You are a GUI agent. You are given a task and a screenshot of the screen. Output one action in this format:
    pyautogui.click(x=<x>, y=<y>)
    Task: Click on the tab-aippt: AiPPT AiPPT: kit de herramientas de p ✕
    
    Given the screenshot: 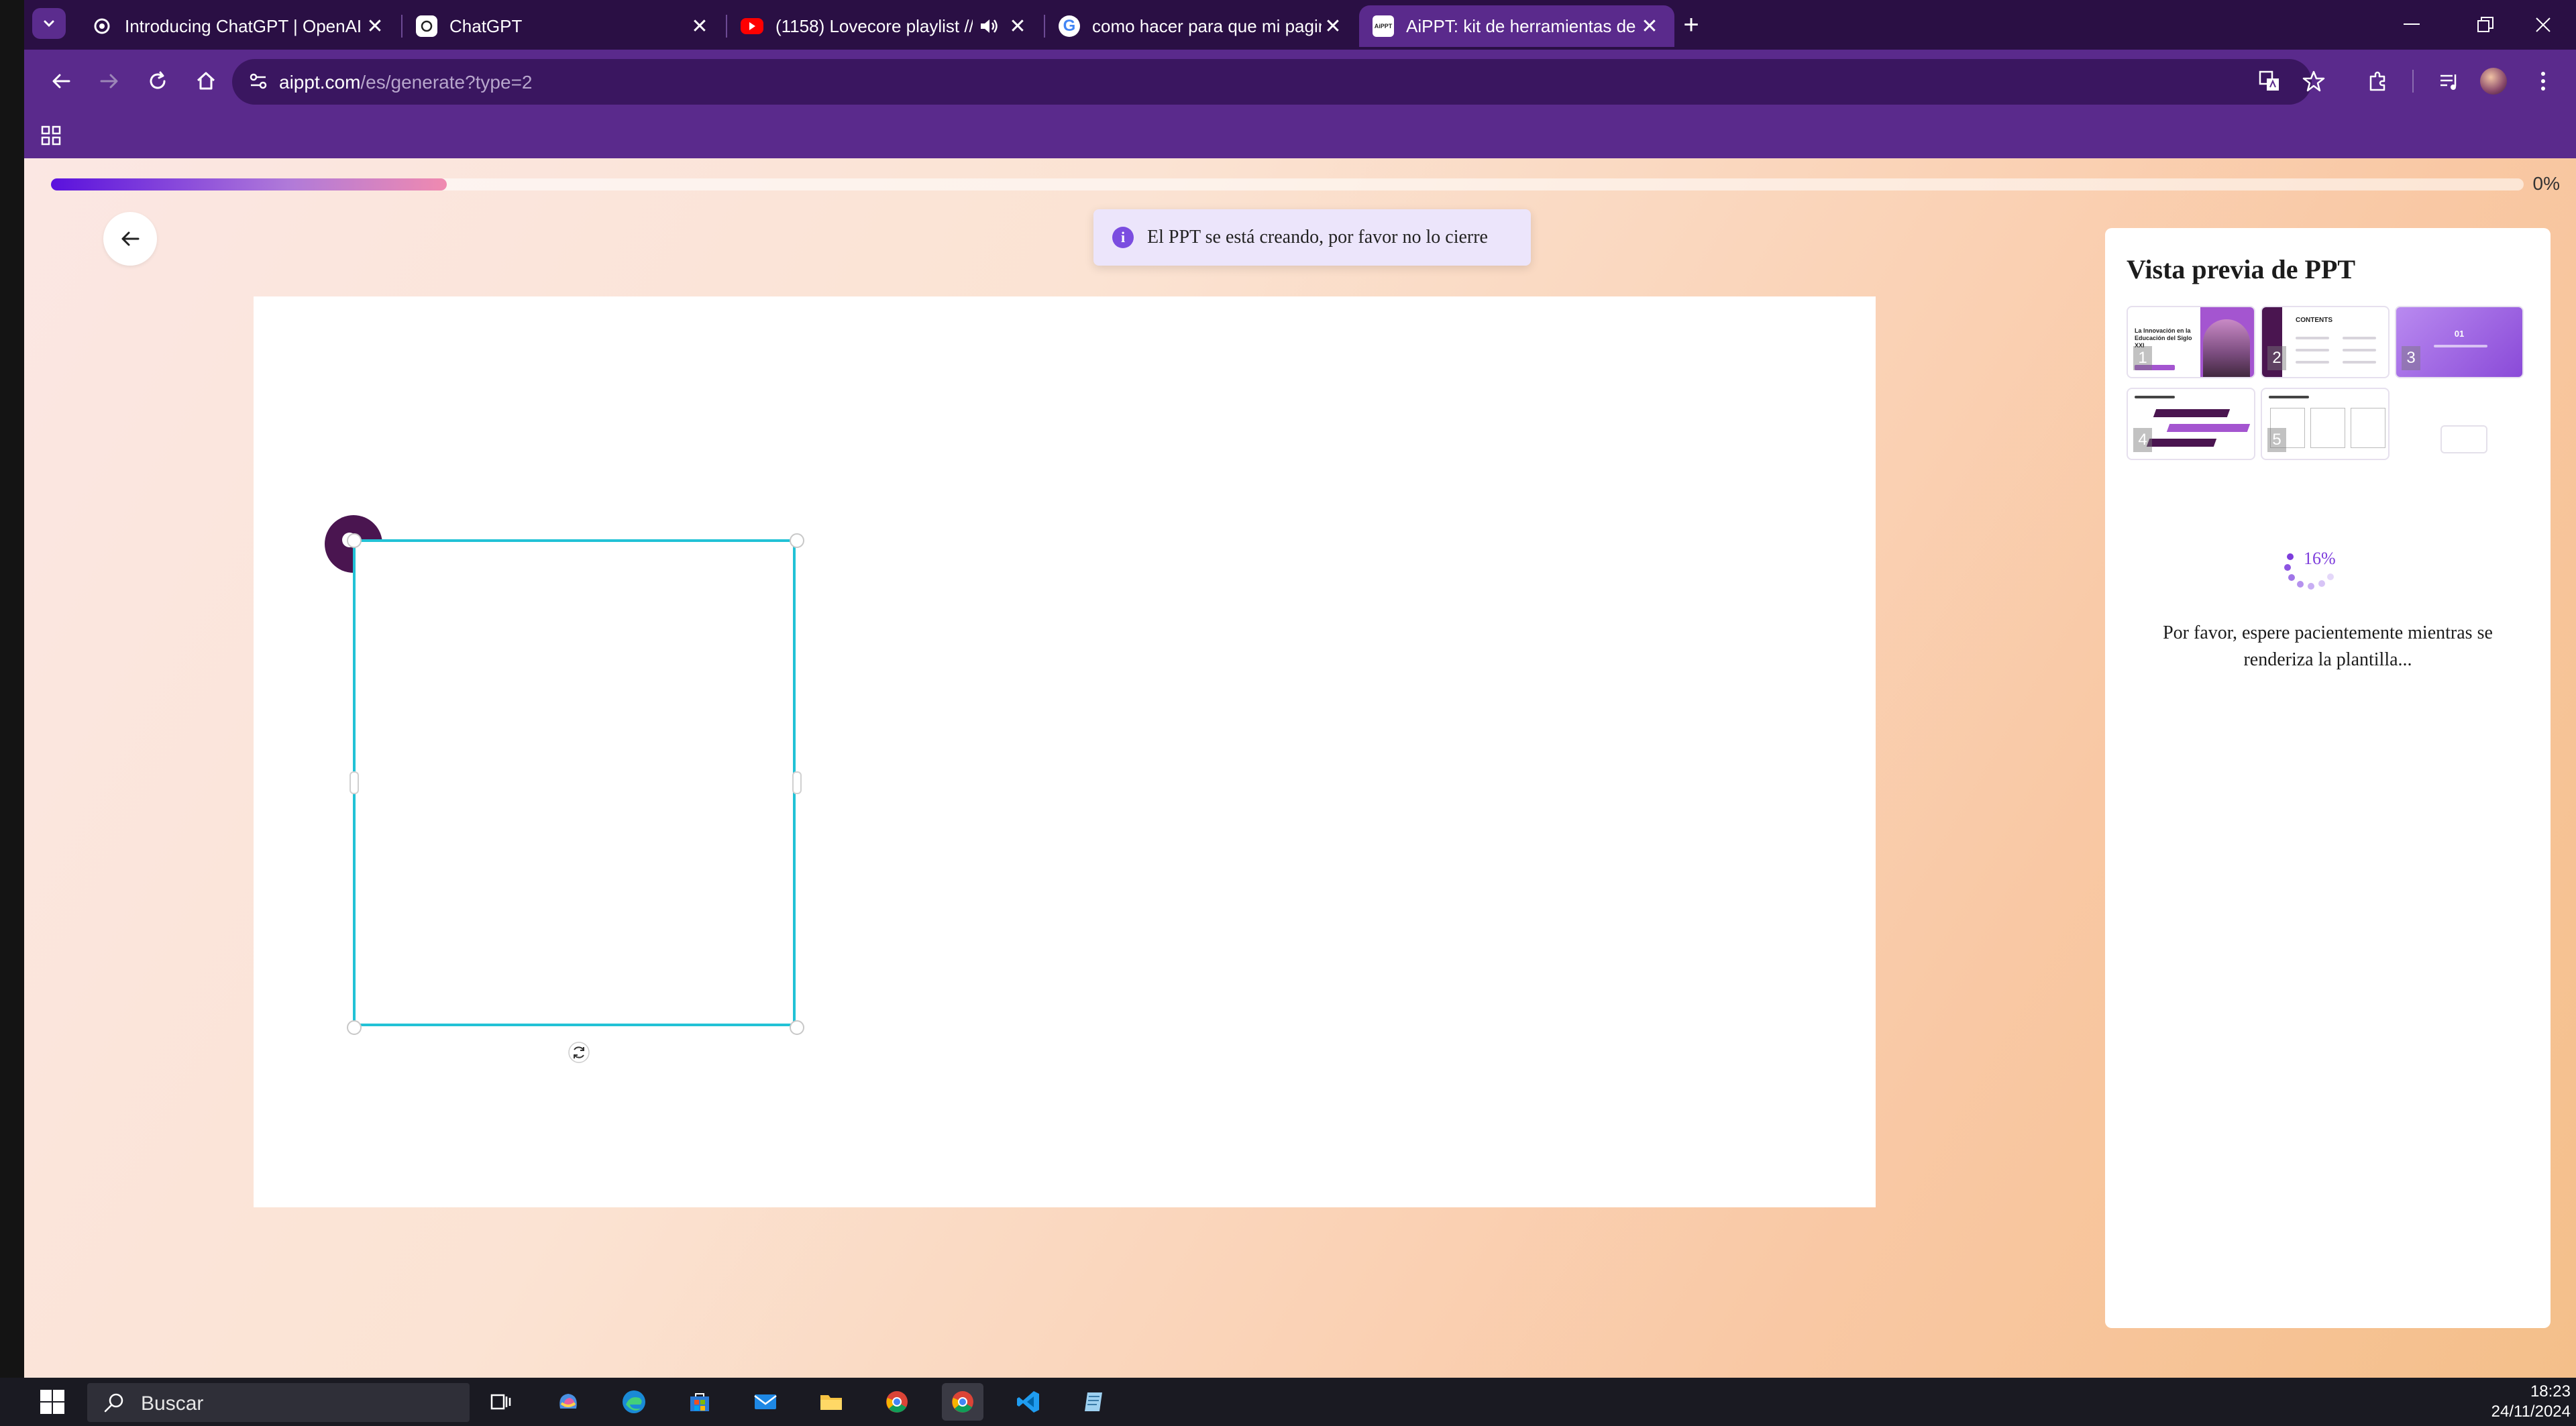 What is the action you would take?
    pyautogui.click(x=1516, y=26)
    